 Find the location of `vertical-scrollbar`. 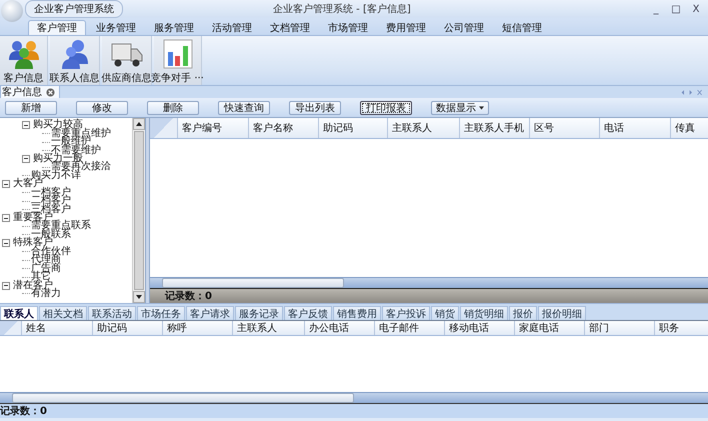

vertical-scrollbar is located at coordinates (138, 210).